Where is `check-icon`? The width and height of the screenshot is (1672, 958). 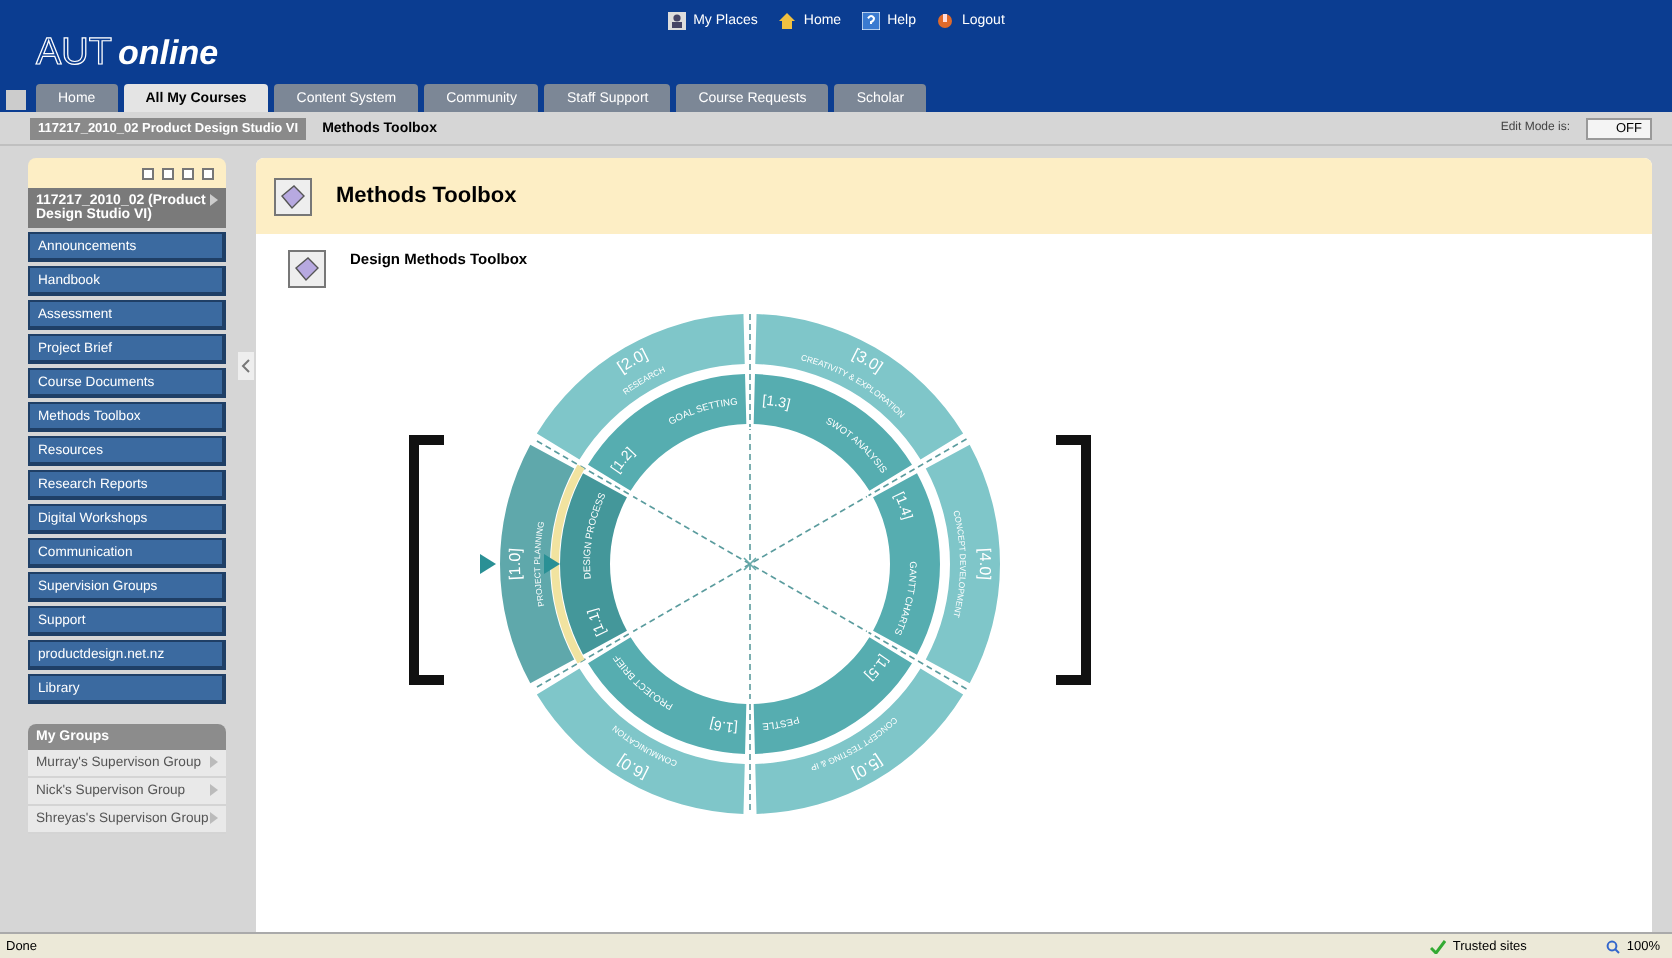
check-icon is located at coordinates (1438, 946).